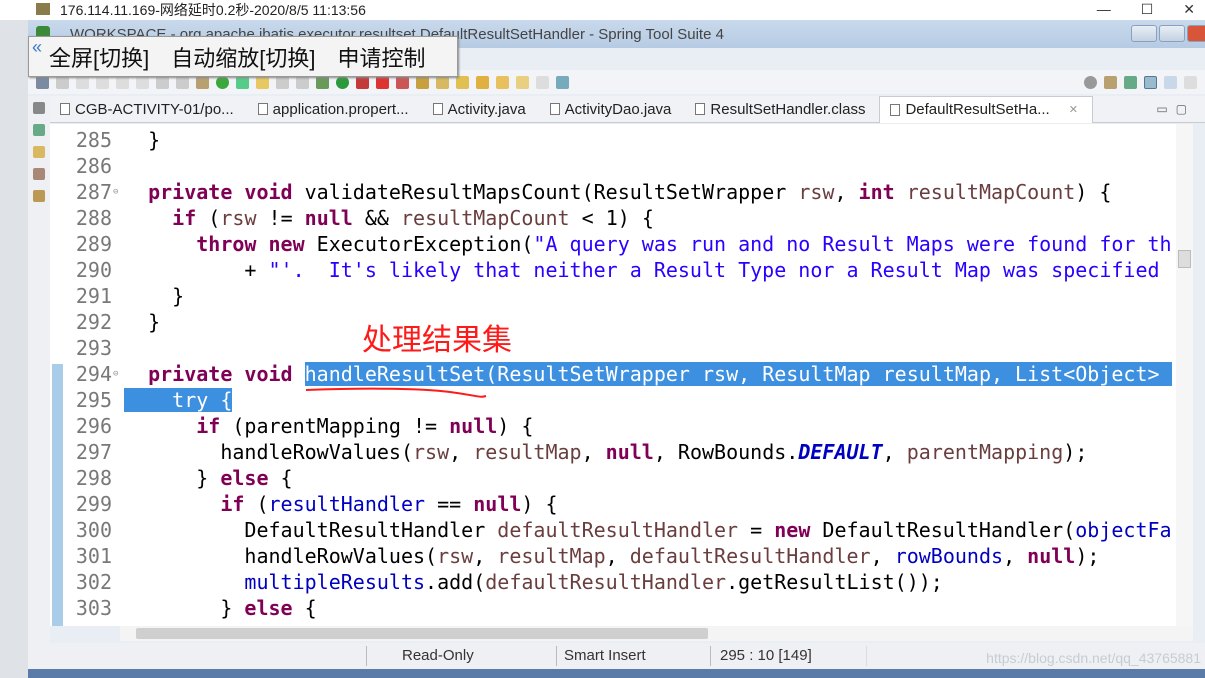 Image resolution: width=1205 pixels, height=678 pixels. What do you see at coordinates (613, 109) in the screenshot?
I see `tab-3: ActivityDao.java` at bounding box center [613, 109].